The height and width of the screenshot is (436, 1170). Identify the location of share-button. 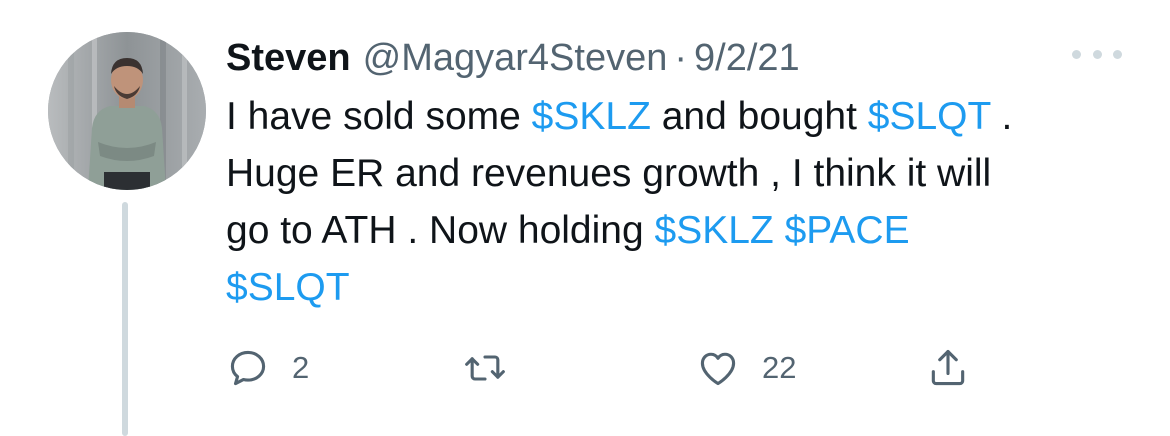
(948, 368).